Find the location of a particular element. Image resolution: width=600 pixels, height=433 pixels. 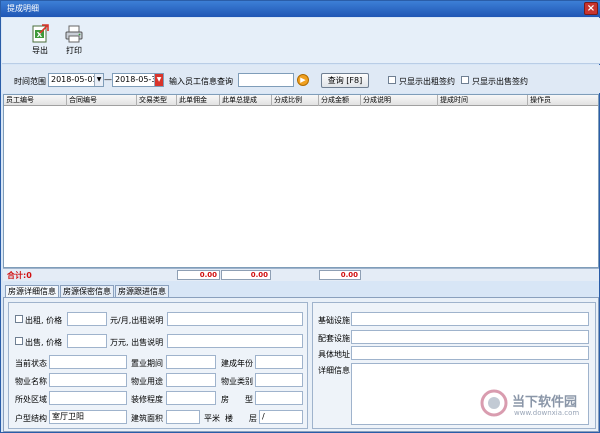

title-bar: 提成明细 × is located at coordinates (300, 9).